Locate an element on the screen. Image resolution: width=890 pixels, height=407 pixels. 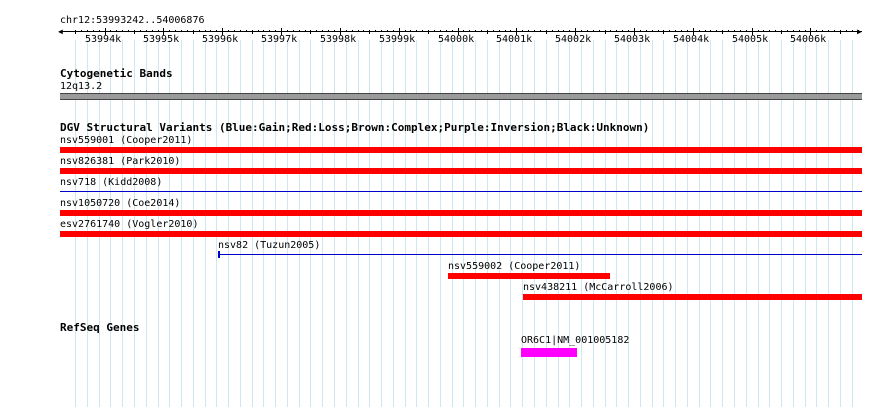
variant-label: nsv826381 (Park2010) is located at coordinates (120, 161).